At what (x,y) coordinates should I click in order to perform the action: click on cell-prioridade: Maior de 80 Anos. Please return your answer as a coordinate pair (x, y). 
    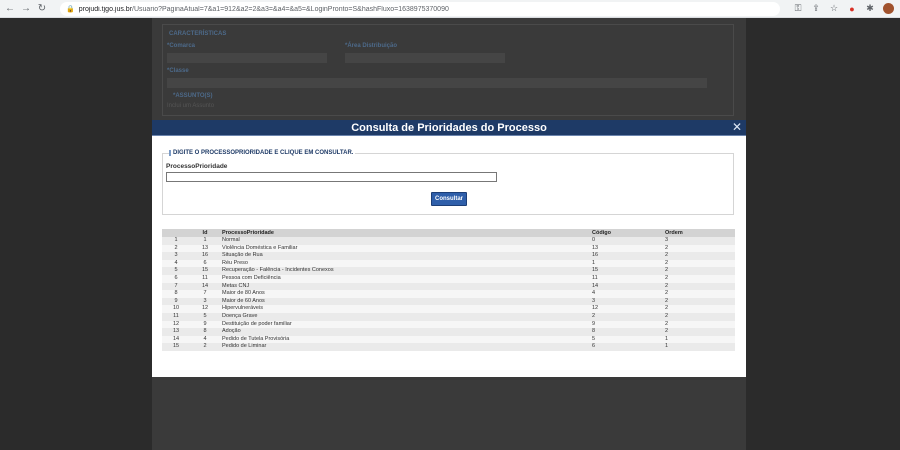
    Looking at the image, I should click on (405, 294).